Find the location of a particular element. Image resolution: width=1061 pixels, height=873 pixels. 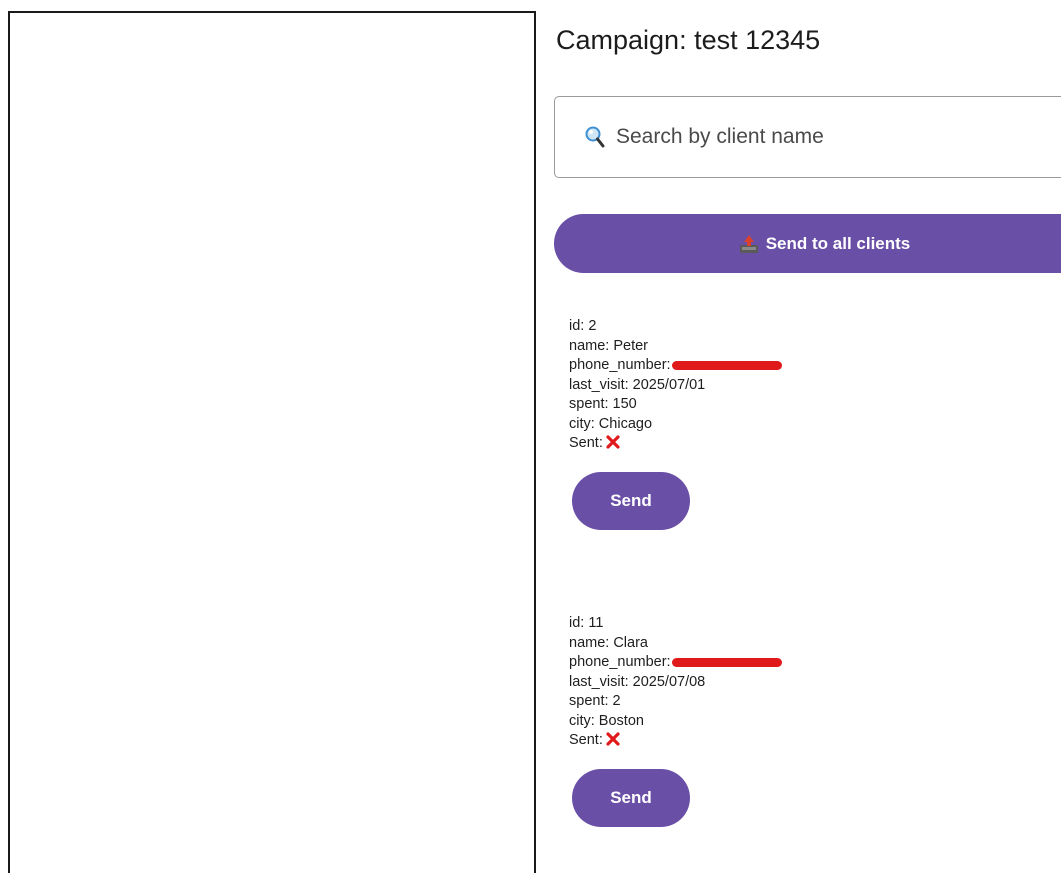

client-city: city: Boston is located at coordinates (606, 720).